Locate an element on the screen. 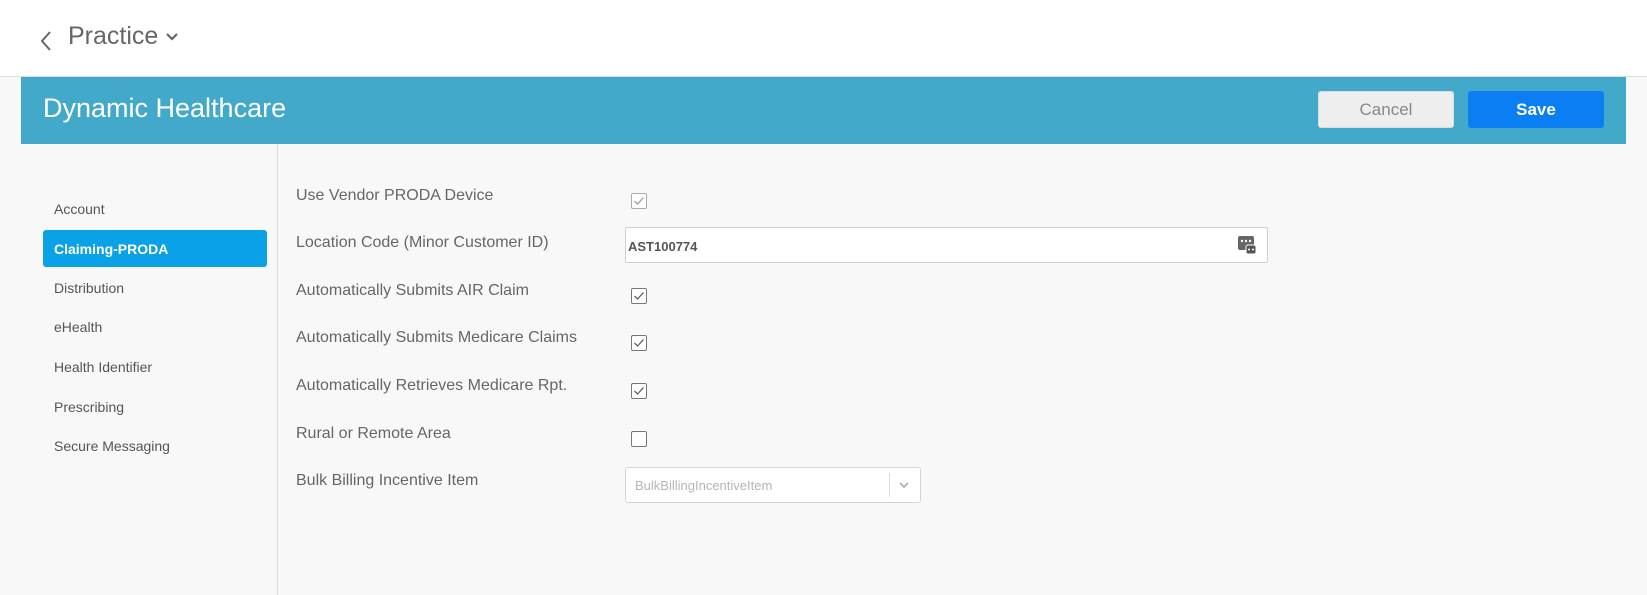 The image size is (1647, 595). sidebar-item-claiming-proda: Claiming-PRODA is located at coordinates (155, 248).